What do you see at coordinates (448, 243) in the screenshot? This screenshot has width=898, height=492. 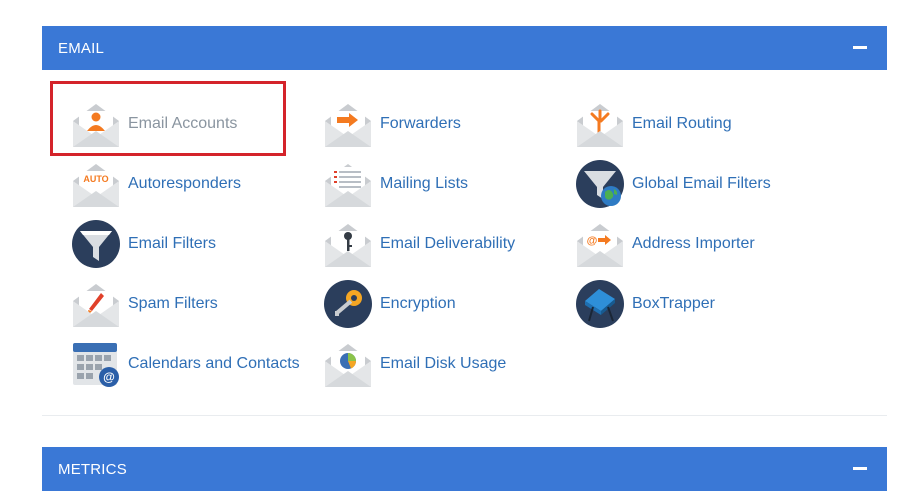 I see `email-deliverability-label: Email Deliverability` at bounding box center [448, 243].